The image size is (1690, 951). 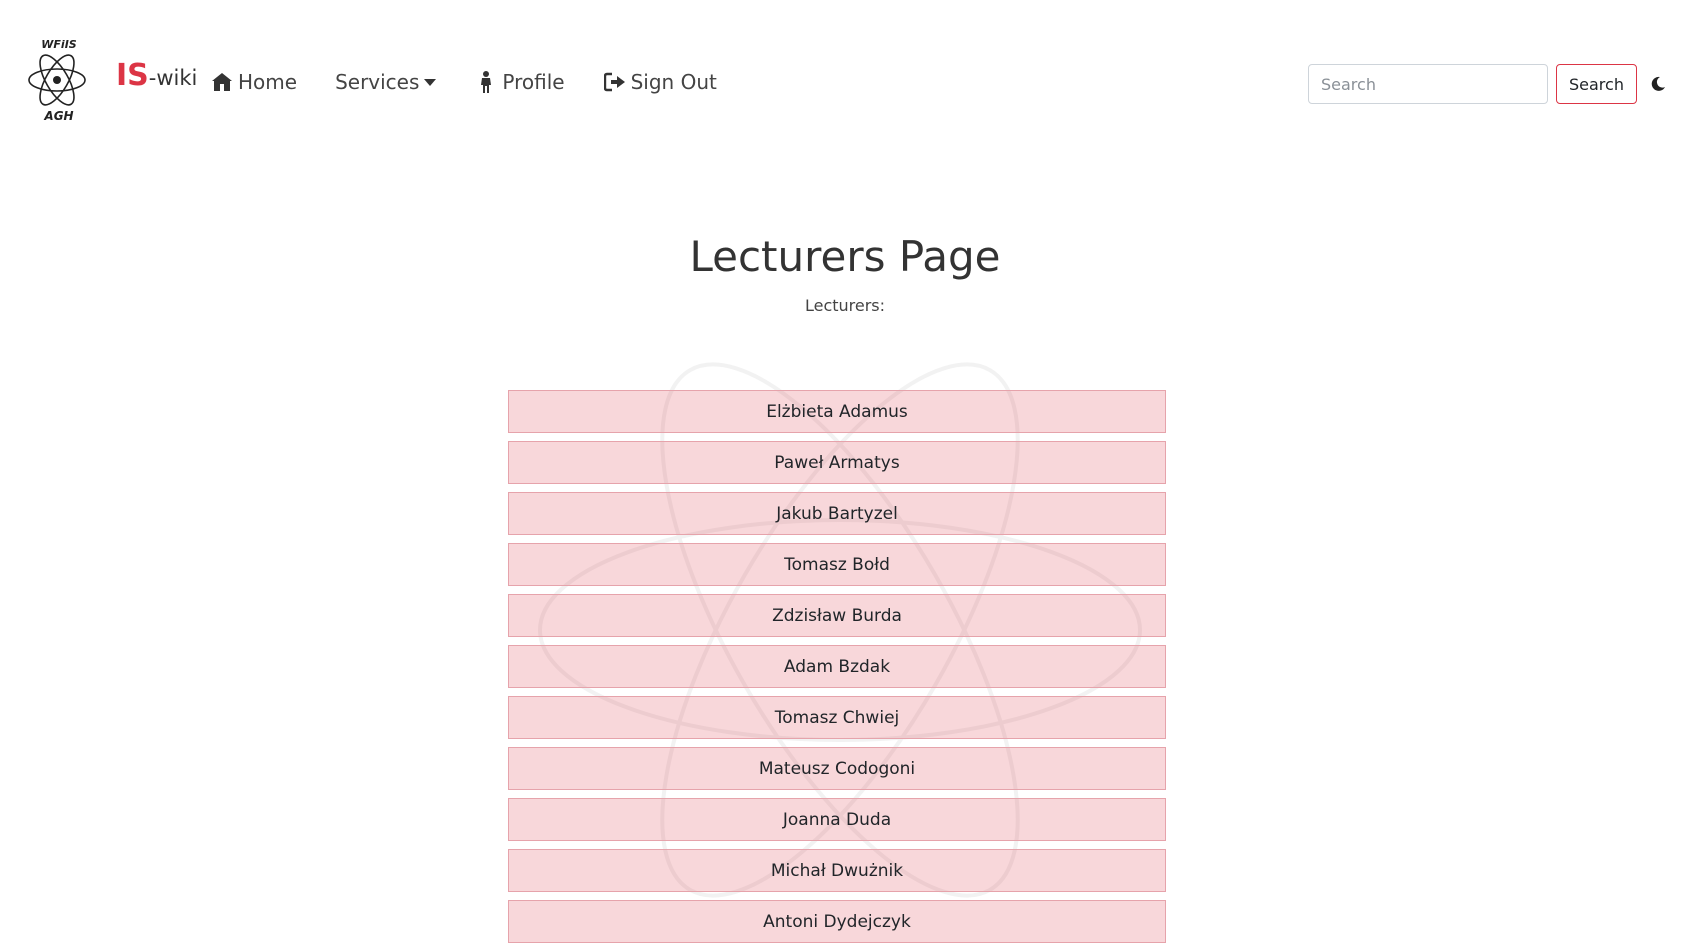 What do you see at coordinates (132, 75) in the screenshot?
I see `brand-accent: IS` at bounding box center [132, 75].